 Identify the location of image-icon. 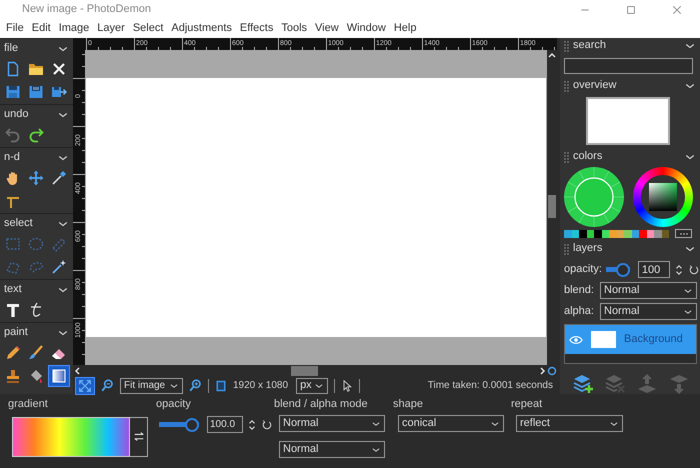
(221, 386).